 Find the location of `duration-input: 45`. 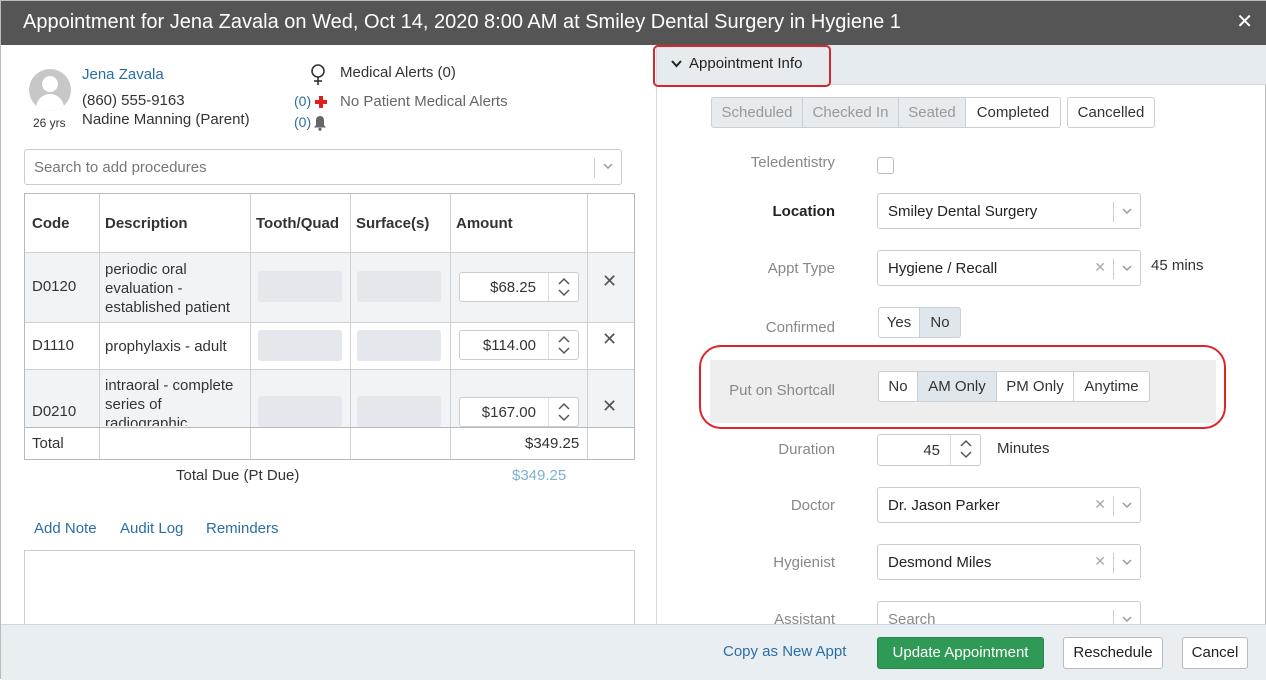

duration-input: 45 is located at coordinates (929, 450).